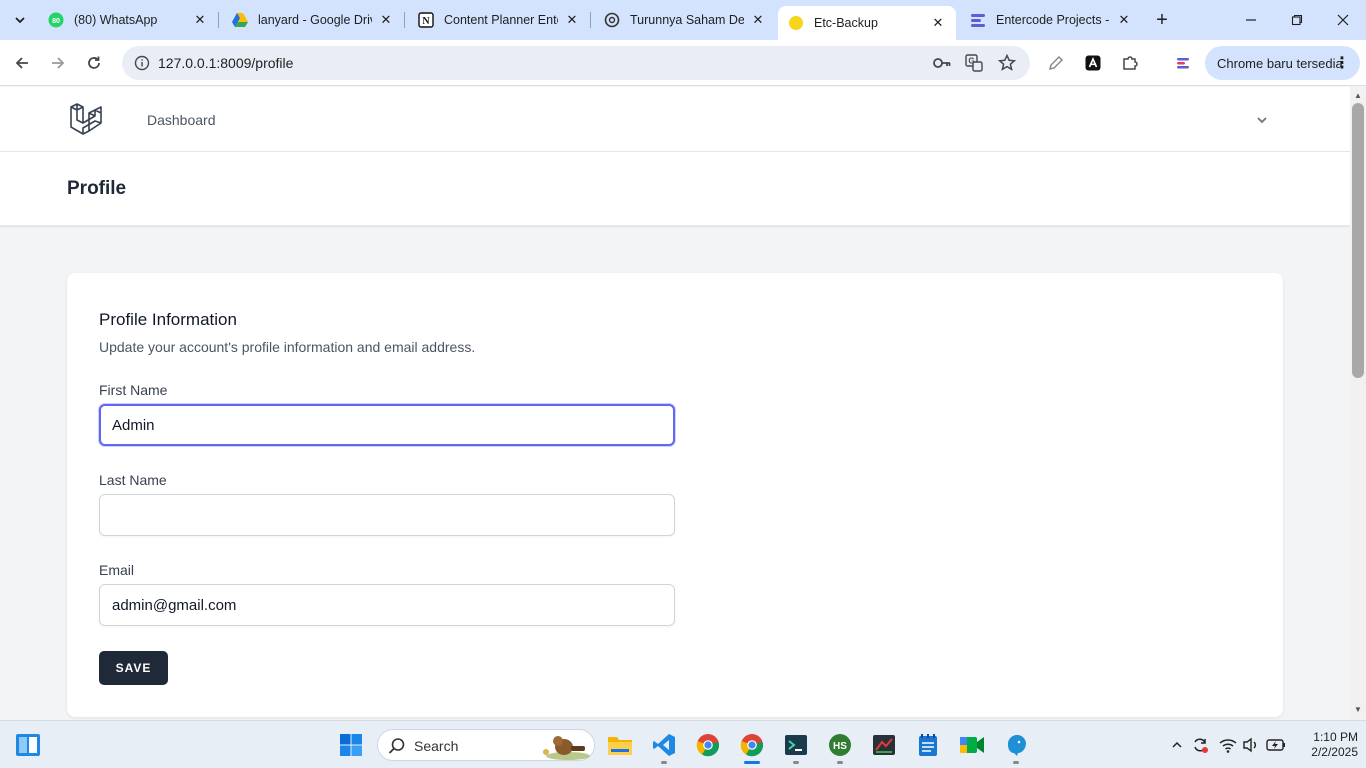  I want to click on pencil-icon, so click(1056, 63).